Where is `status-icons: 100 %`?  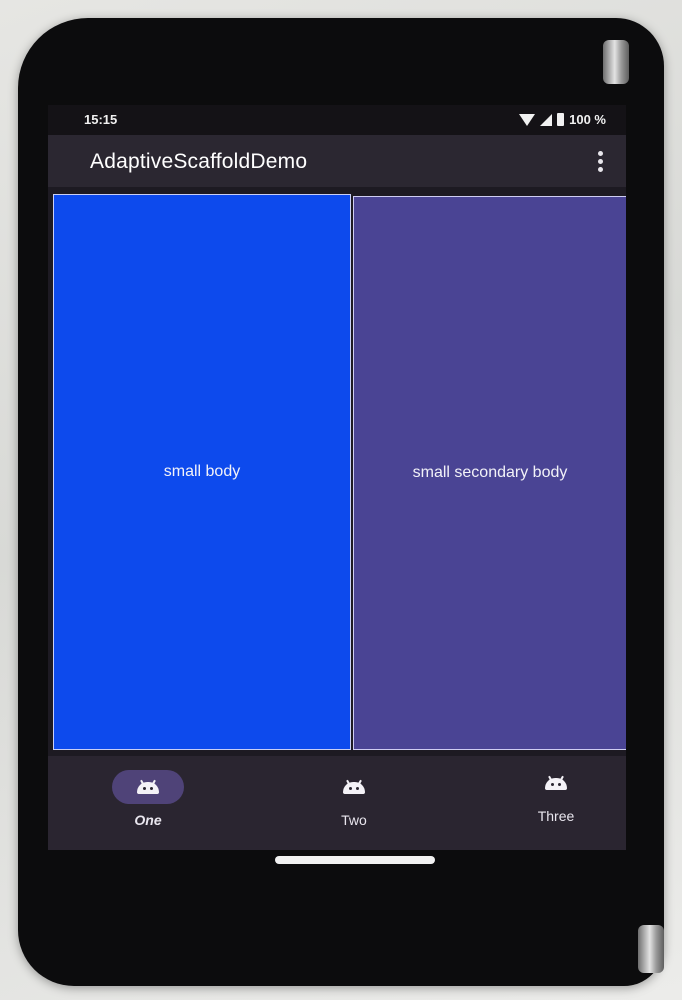 status-icons: 100 % is located at coordinates (562, 119).